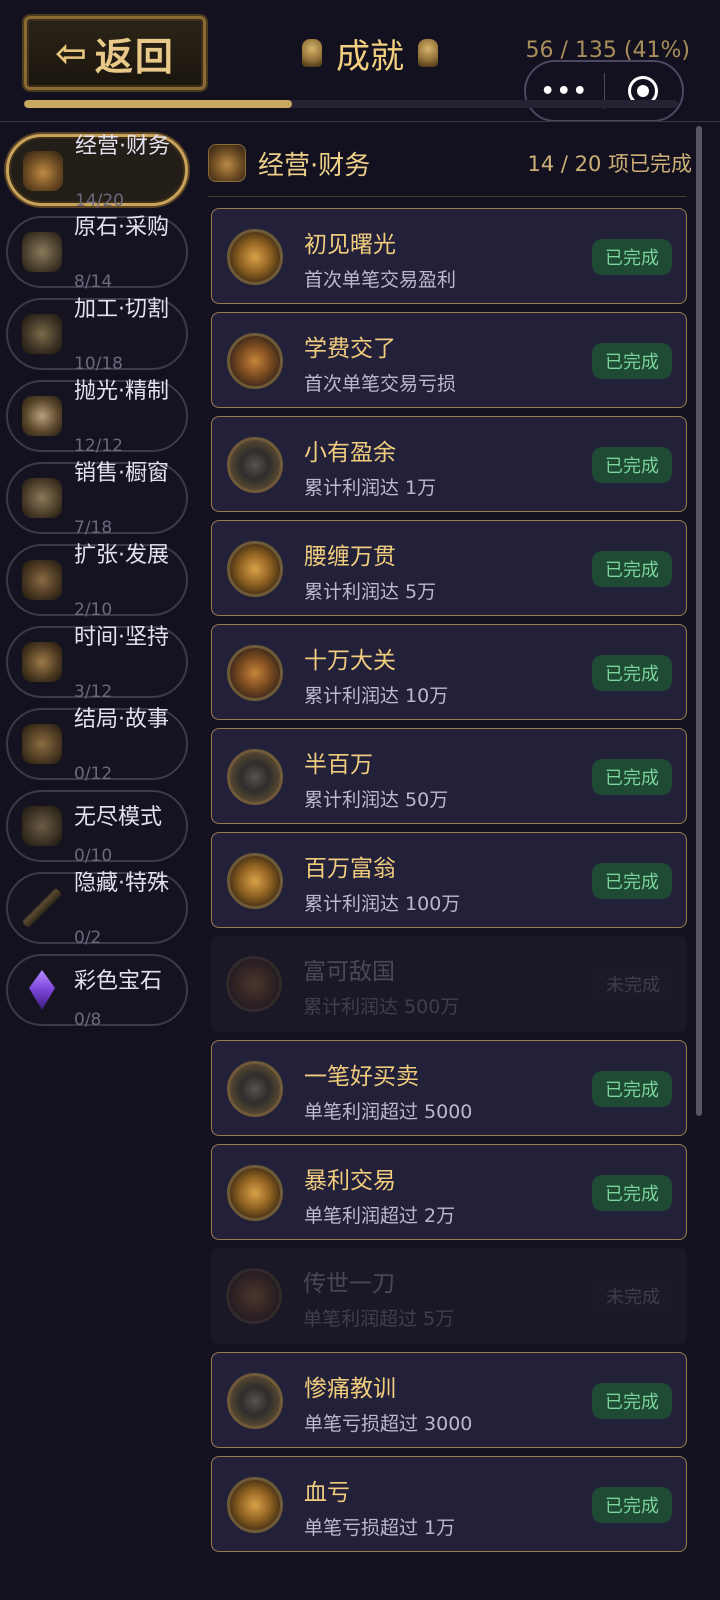  I want to click on sidebar-item: 无尽模式 0/10, so click(97, 828).